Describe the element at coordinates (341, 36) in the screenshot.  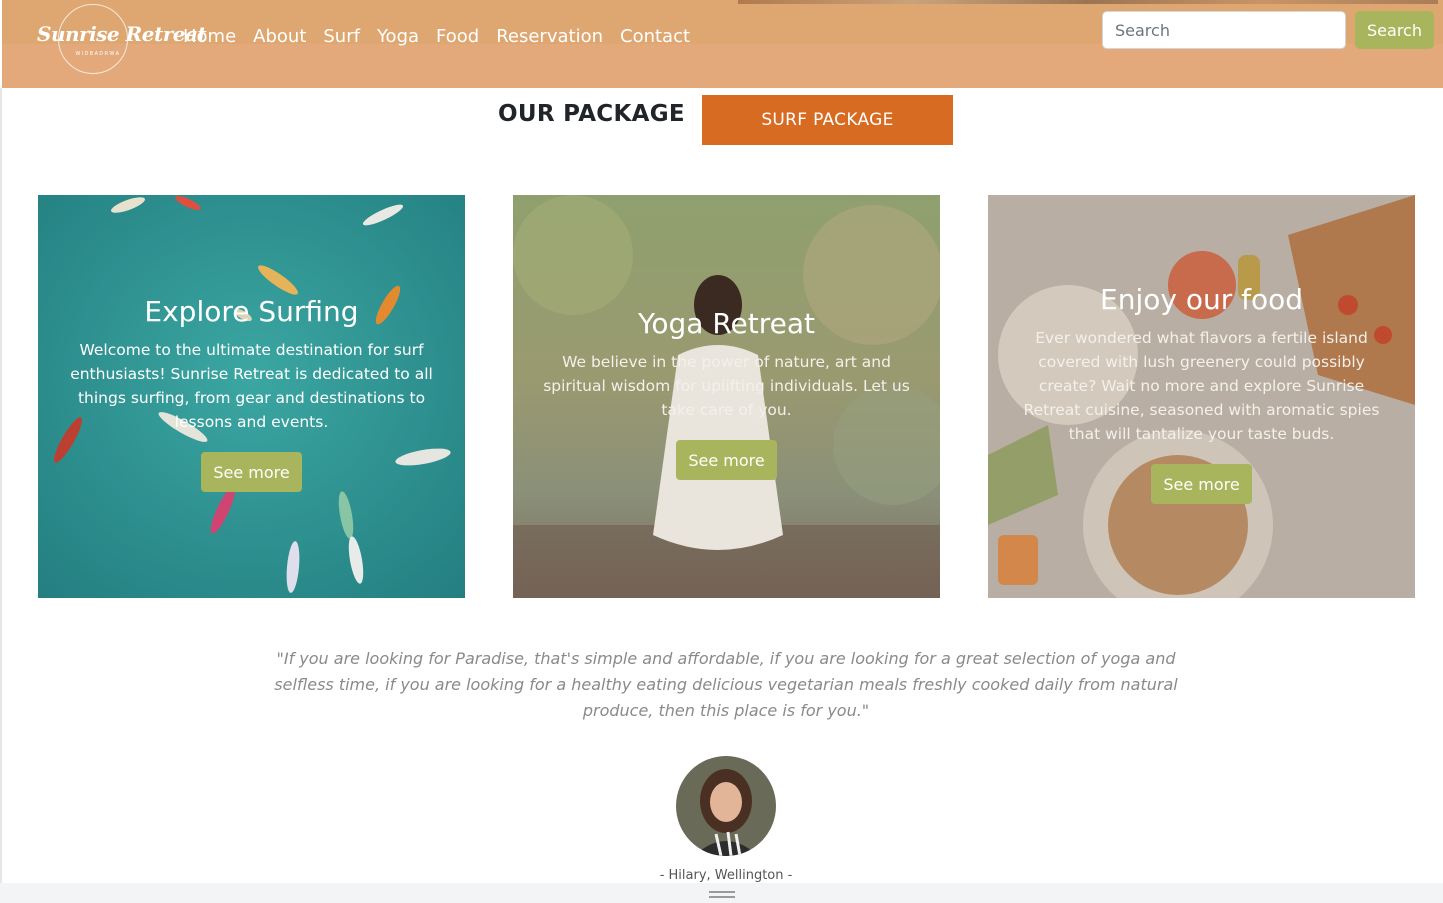
I see `nav-link-surf: Surf` at that location.